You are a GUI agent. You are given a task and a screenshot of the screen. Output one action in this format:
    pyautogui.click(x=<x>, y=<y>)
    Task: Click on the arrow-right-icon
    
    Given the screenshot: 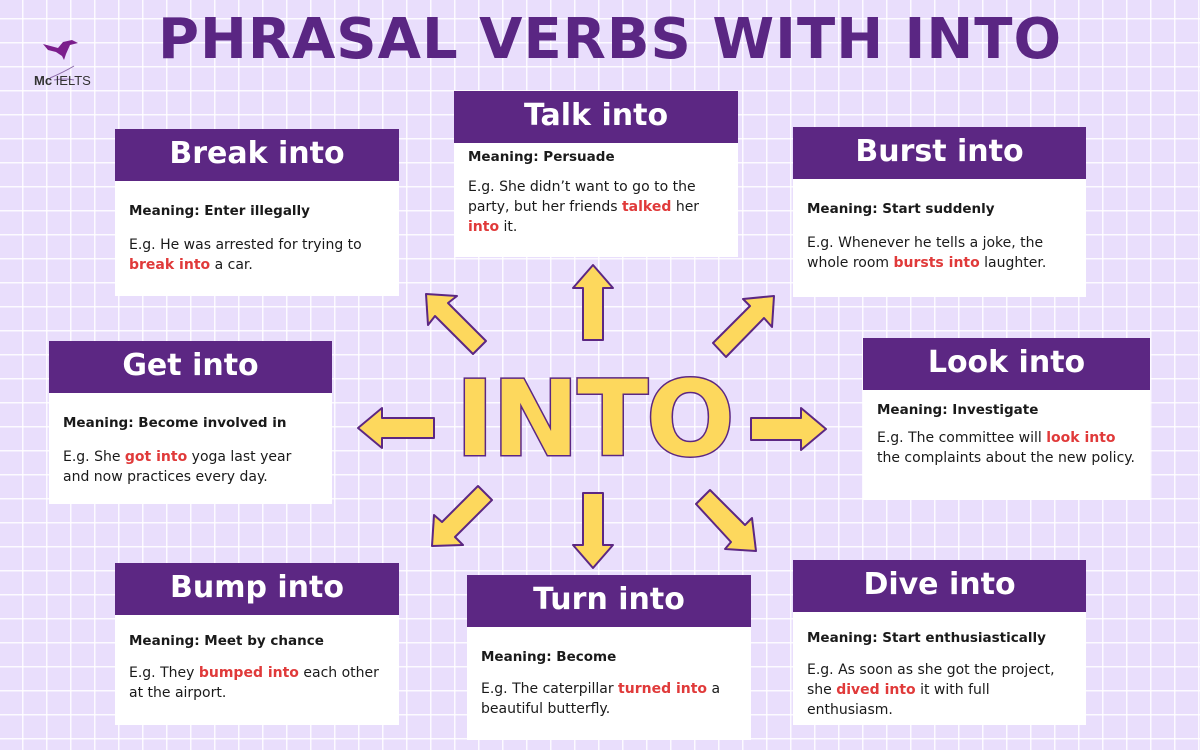 What is the action you would take?
    pyautogui.click(x=788, y=429)
    